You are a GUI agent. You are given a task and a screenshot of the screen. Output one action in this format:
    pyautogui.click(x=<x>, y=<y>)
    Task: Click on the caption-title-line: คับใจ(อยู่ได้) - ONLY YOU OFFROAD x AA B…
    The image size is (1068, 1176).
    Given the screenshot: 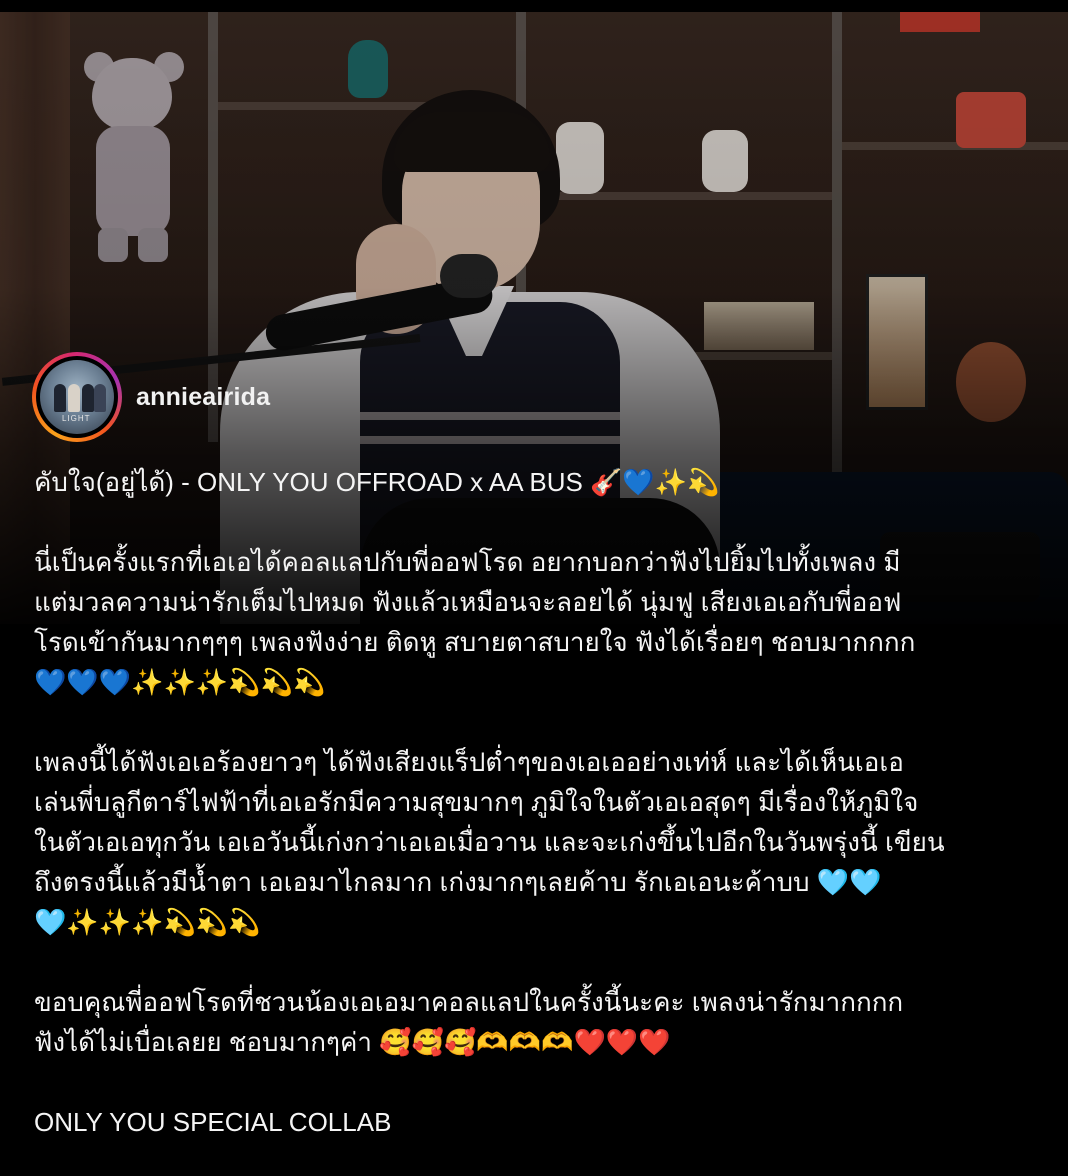 What is the action you would take?
    pyautogui.click(x=377, y=482)
    